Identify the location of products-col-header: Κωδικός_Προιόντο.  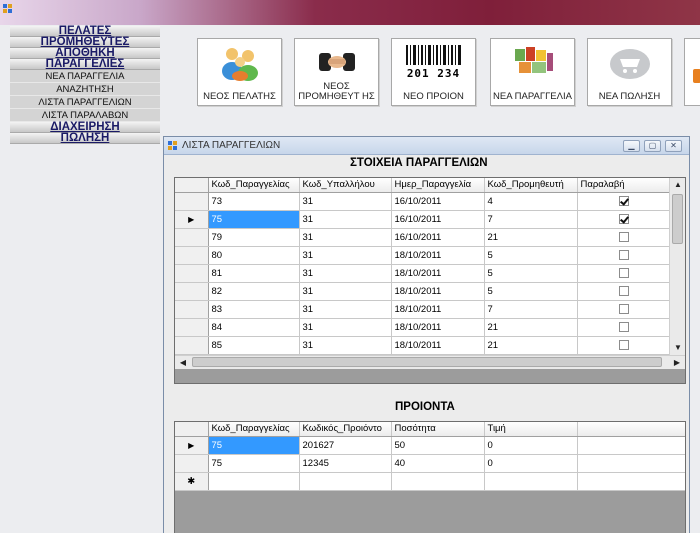
(345, 429).